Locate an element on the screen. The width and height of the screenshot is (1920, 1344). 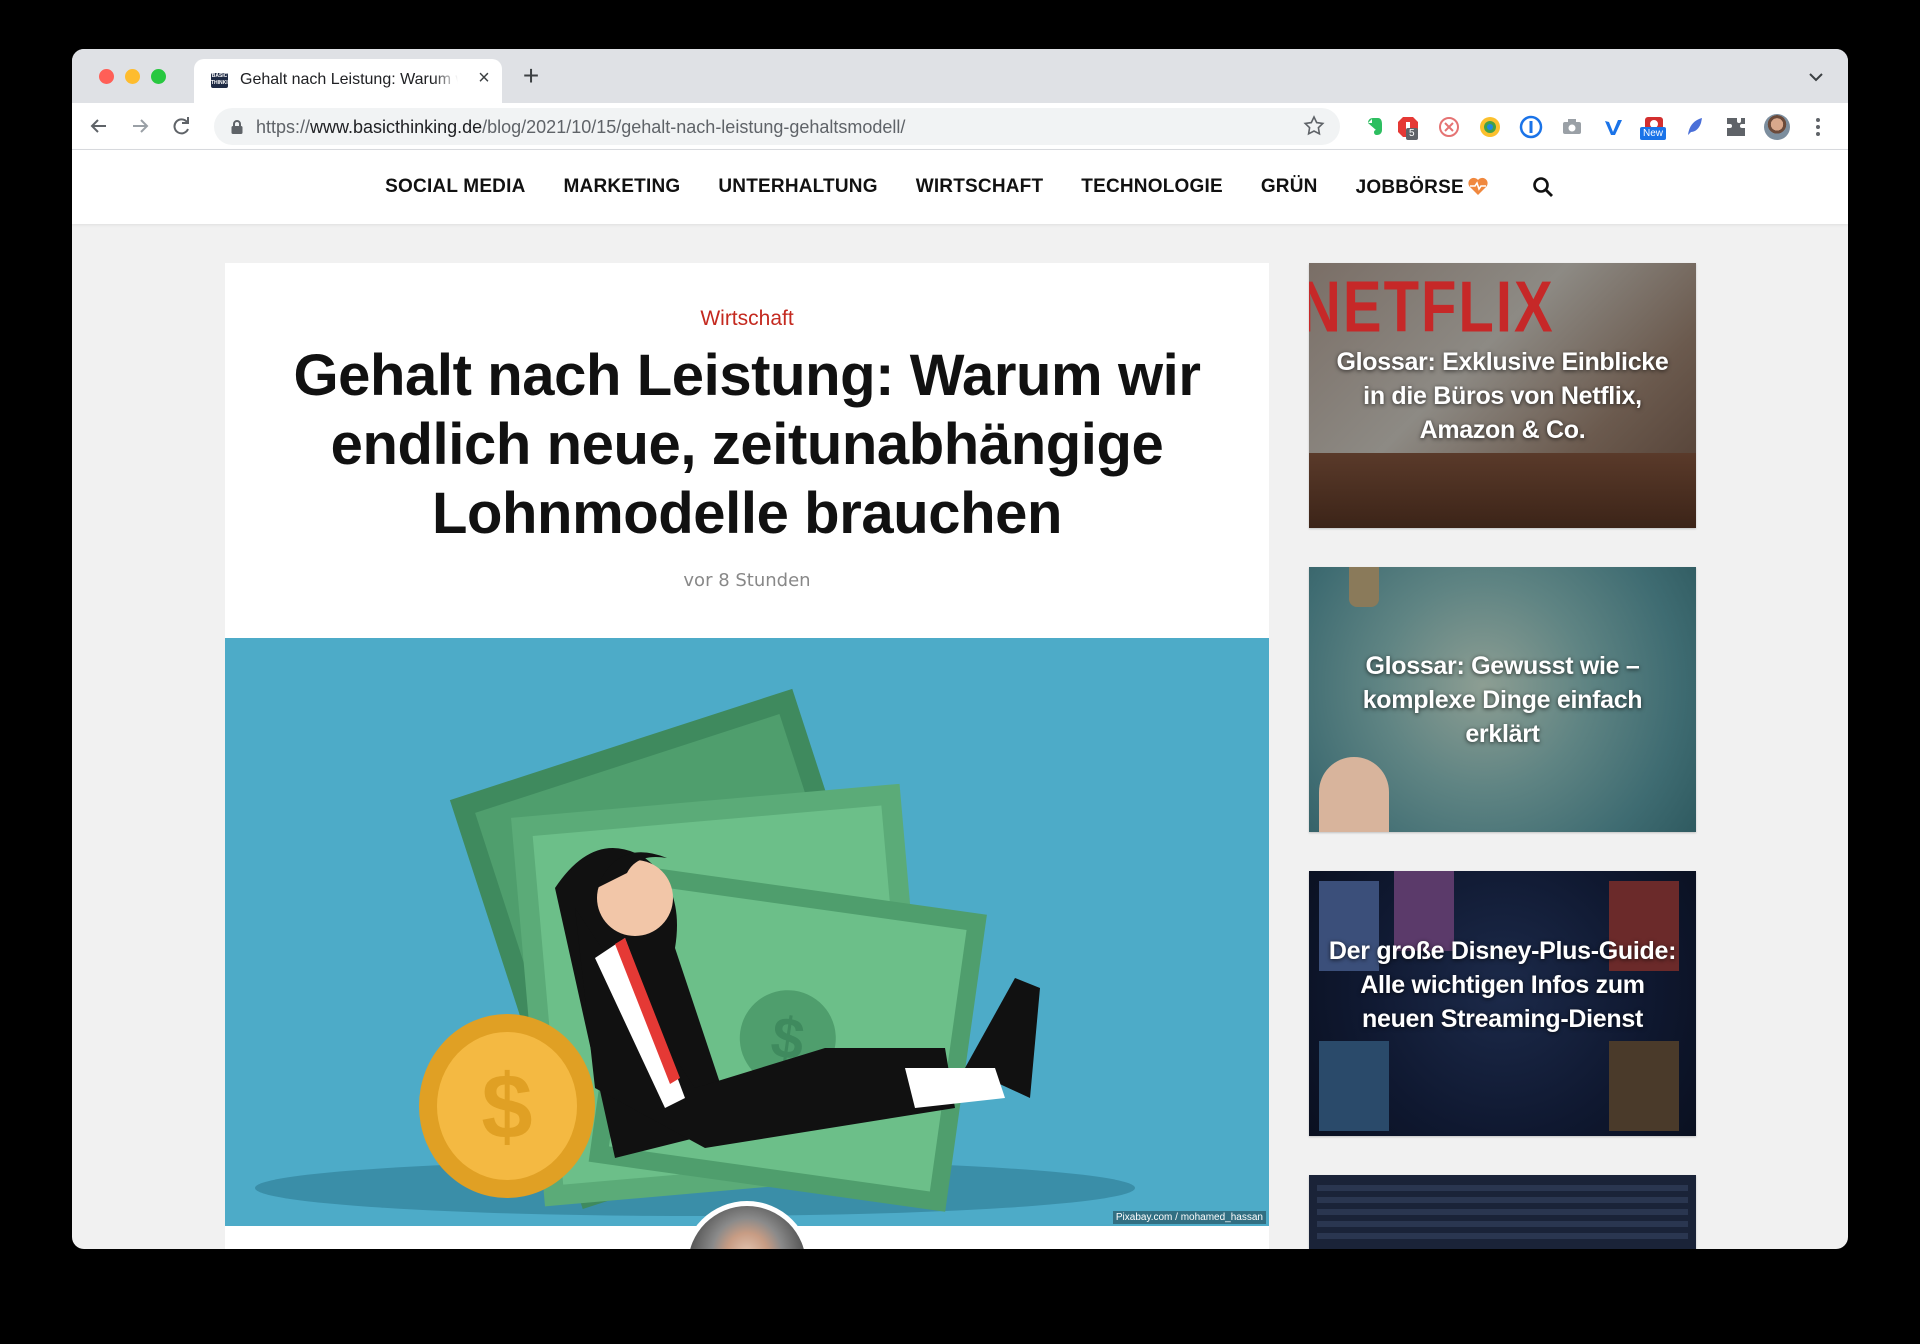
favicon-icon: BASIC THINKING is located at coordinates (219, 80).